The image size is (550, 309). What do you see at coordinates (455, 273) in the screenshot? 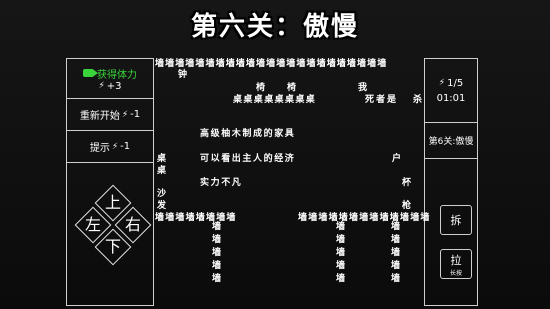
I see `pull-sub-label: 长按` at bounding box center [455, 273].